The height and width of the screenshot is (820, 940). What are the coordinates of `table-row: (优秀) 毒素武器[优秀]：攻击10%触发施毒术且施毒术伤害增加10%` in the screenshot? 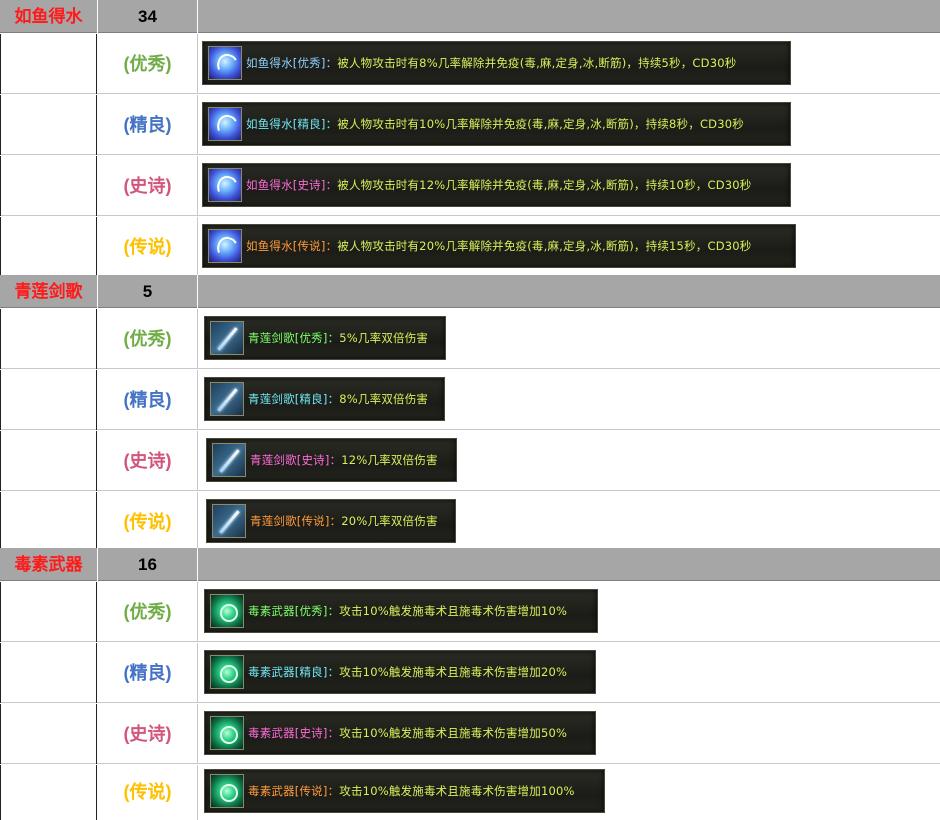 It's located at (470, 612).